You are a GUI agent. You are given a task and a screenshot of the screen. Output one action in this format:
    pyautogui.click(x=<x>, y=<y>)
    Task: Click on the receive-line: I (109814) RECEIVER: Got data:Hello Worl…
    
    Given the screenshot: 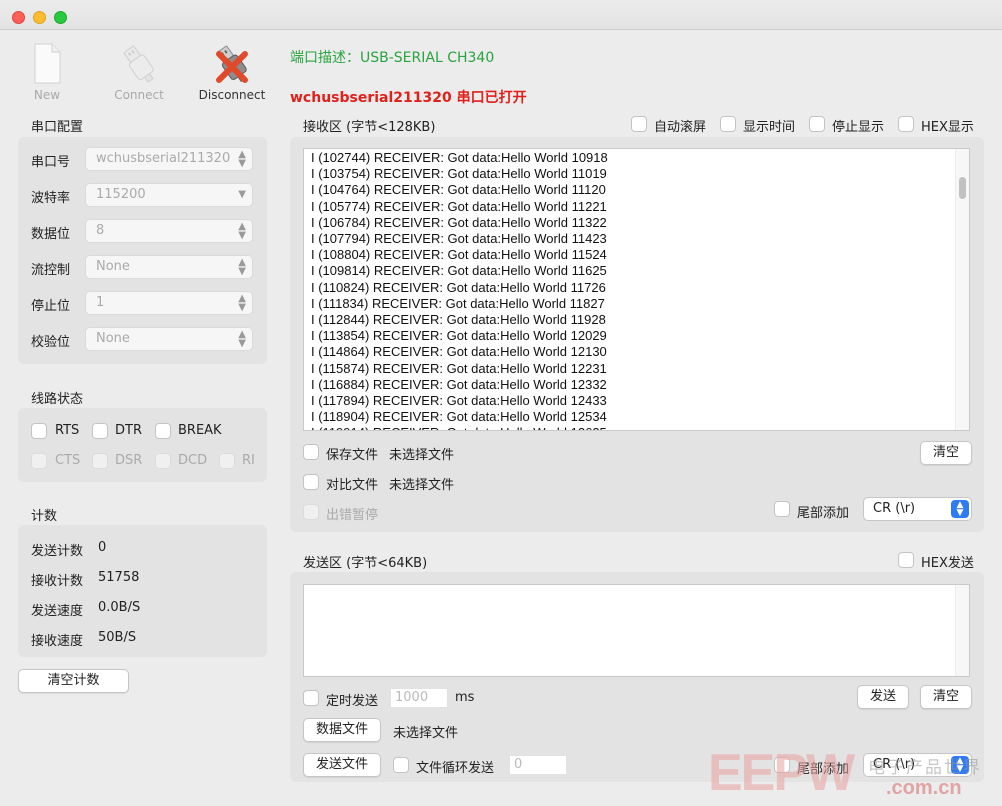 What is the action you would take?
    pyautogui.click(x=459, y=271)
    